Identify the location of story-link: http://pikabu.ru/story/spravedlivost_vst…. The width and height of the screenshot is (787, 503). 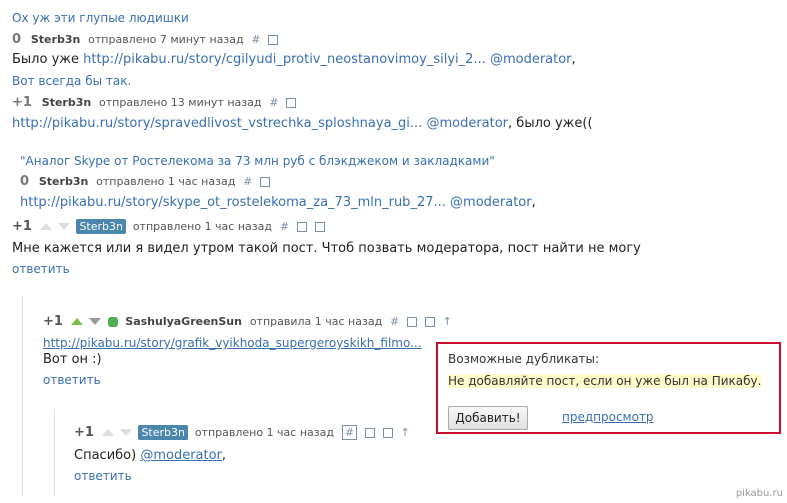
(217, 123).